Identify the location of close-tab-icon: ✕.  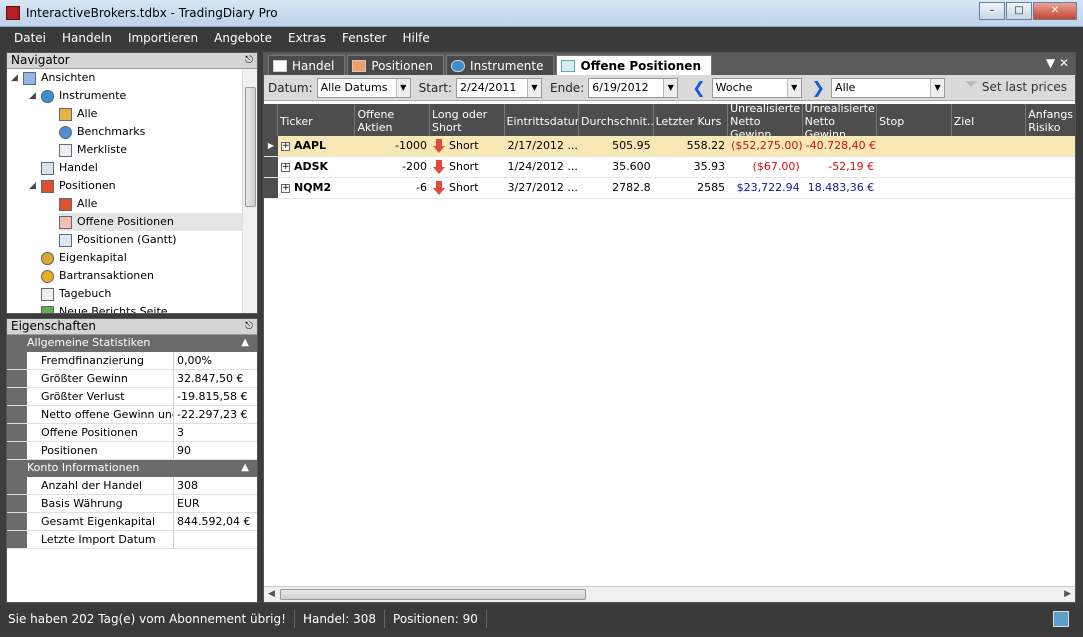
(1064, 63).